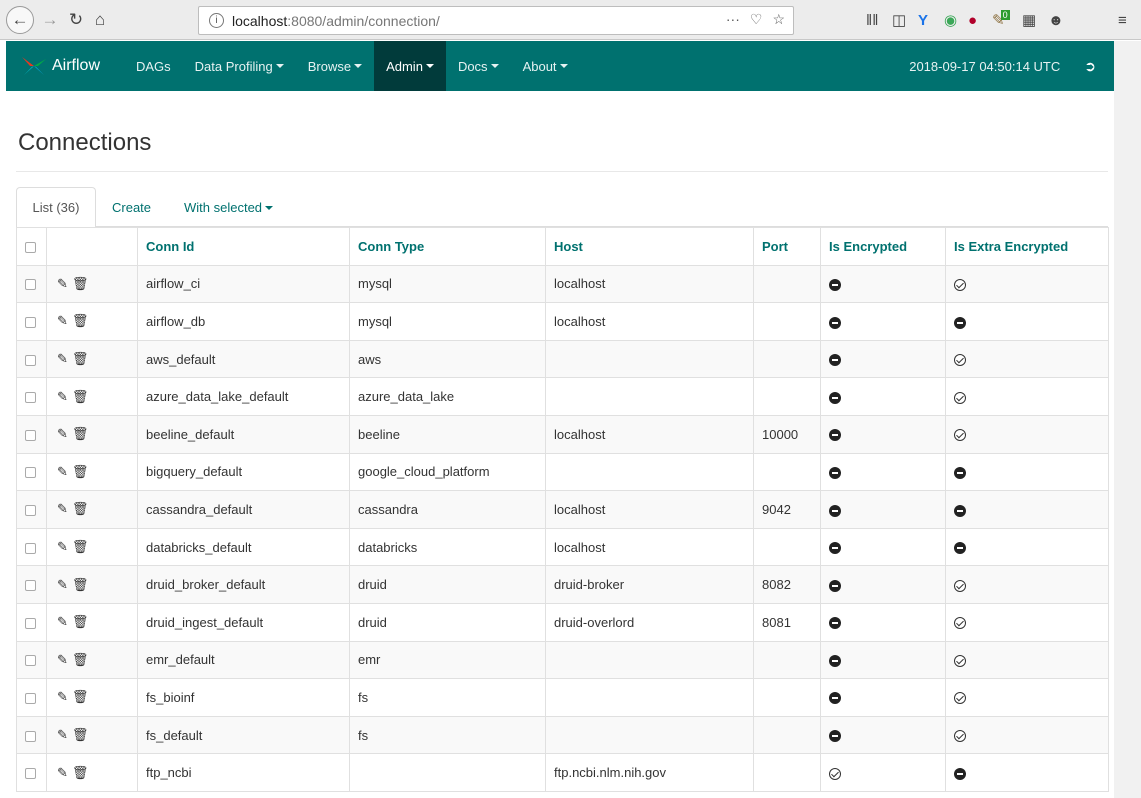 Image resolution: width=1141 pixels, height=798 pixels. Describe the element at coordinates (153, 66) in the screenshot. I see `nav-dags: DAGs` at that location.